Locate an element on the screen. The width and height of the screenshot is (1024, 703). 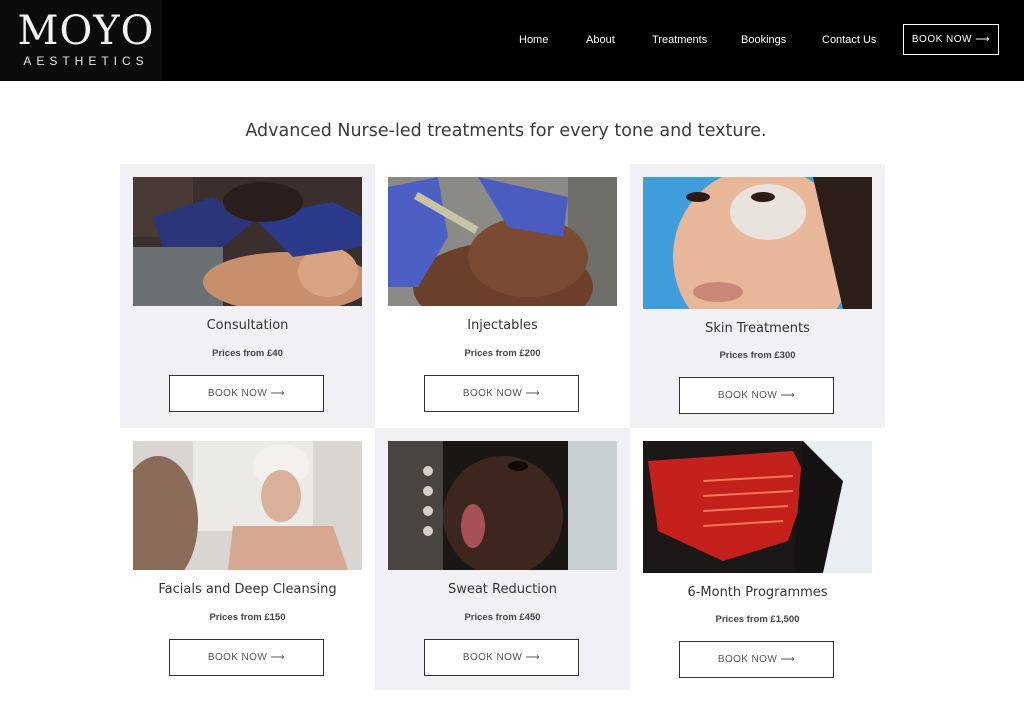
programmes-photo is located at coordinates (757, 507).